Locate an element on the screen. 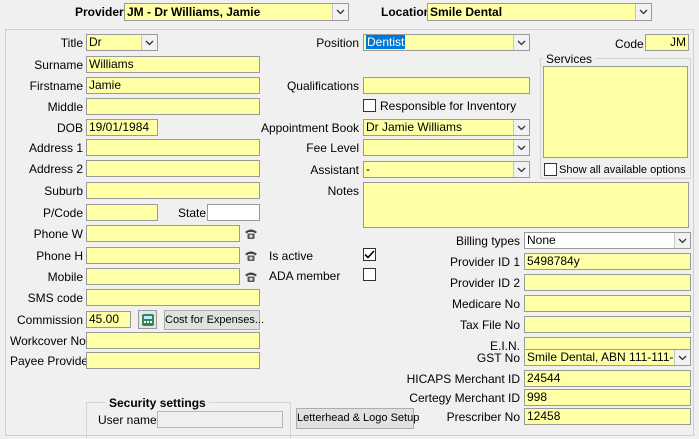 The height and width of the screenshot is (439, 699). tax-file-field is located at coordinates (607, 324).